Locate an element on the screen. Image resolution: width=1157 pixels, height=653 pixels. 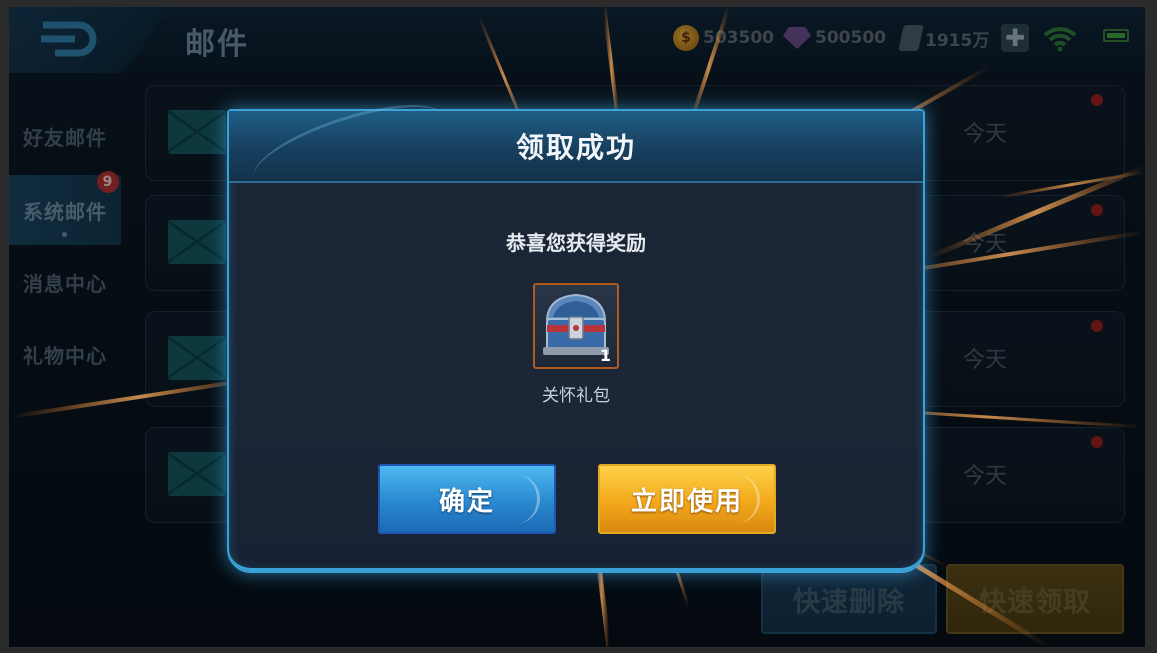
dialog-title: 领取成功 is located at coordinates (575, 147).